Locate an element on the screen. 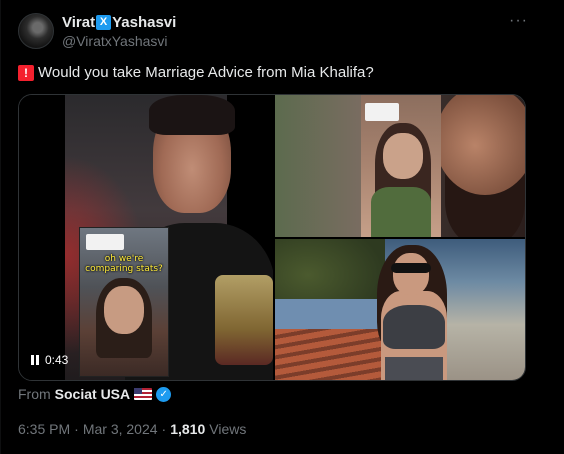 This screenshot has width=564, height=454. video-inset: oh we're comparing stats? is located at coordinates (124, 302).